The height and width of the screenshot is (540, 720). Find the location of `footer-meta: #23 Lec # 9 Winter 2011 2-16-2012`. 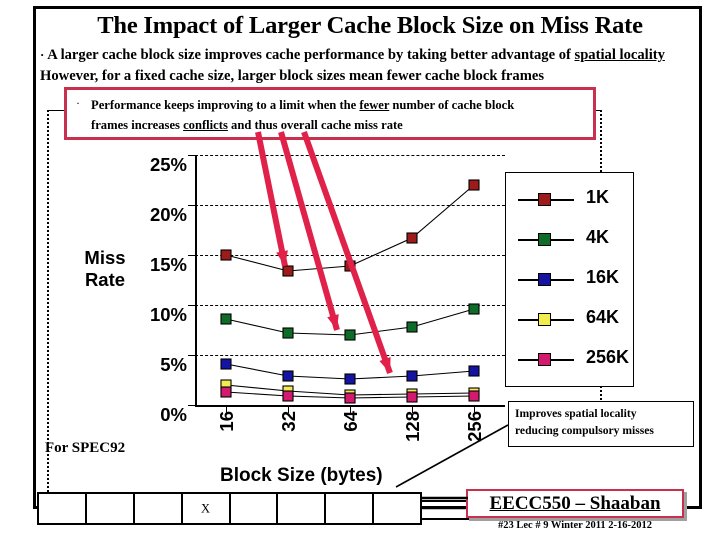

footer-meta: #23 Lec # 9 Winter 2011 2-16-2012 is located at coordinates (575, 525).